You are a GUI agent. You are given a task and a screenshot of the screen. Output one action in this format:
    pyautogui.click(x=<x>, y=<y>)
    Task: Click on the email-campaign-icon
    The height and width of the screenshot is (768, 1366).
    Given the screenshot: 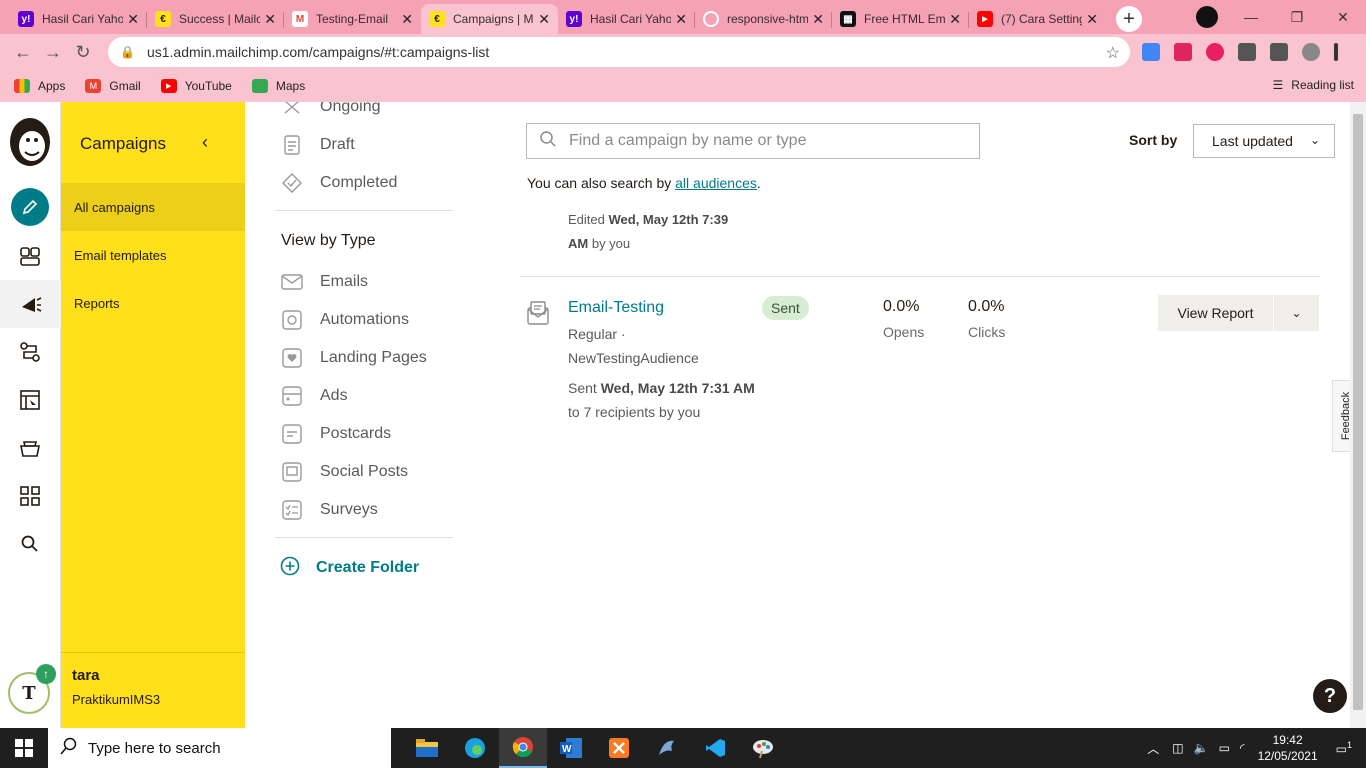 What is the action you would take?
    pyautogui.click(x=538, y=315)
    